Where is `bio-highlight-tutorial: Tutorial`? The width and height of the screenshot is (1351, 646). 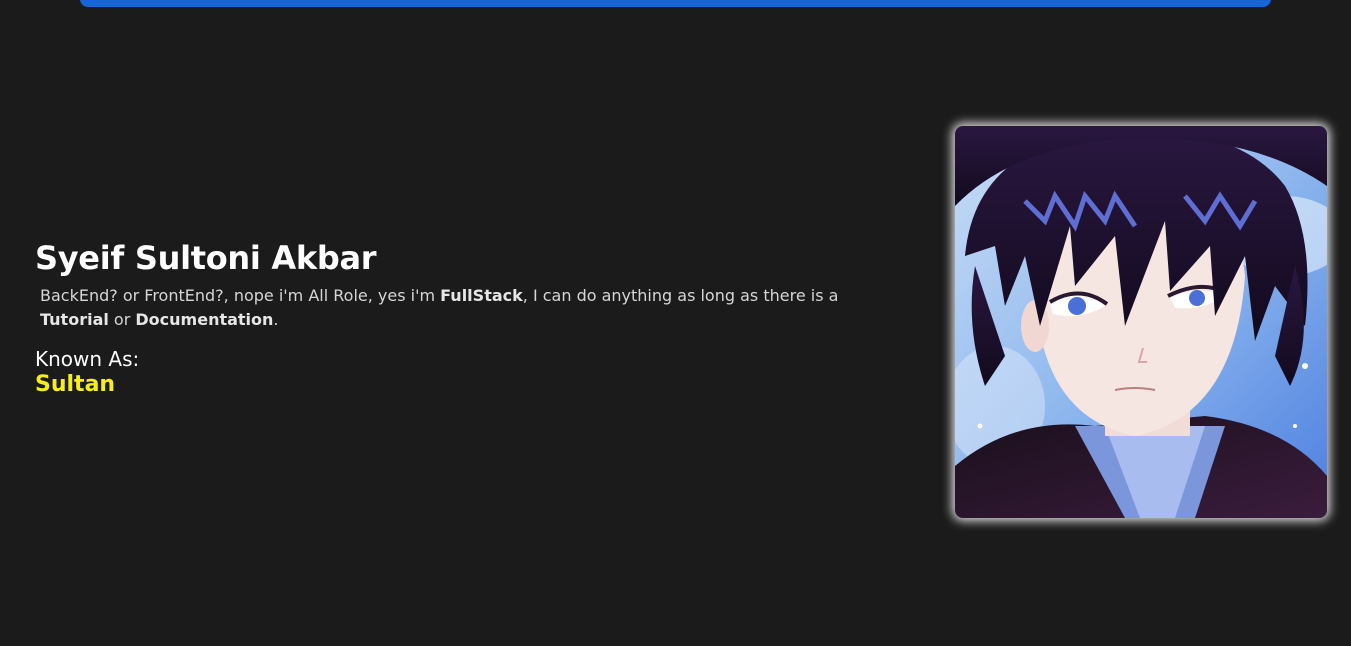 bio-highlight-tutorial: Tutorial is located at coordinates (74, 319).